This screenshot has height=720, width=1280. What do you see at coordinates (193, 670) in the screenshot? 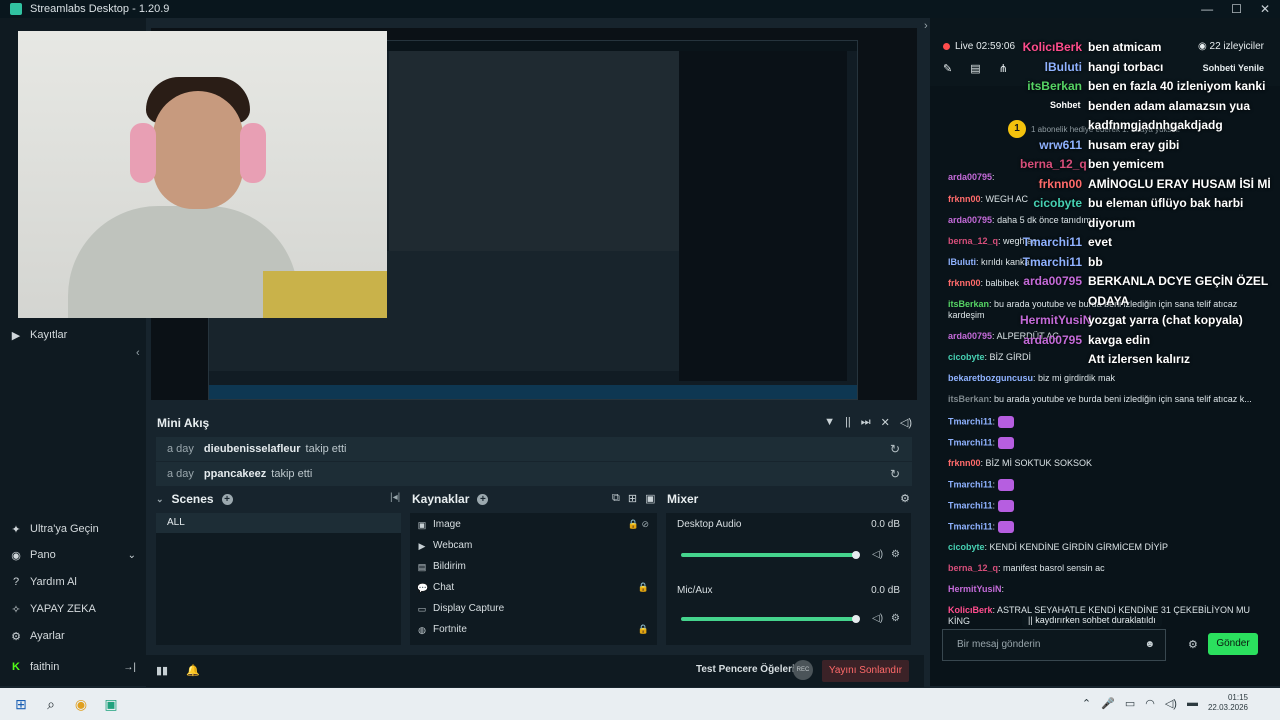
I see `notification-icon: 🔔` at bounding box center [193, 670].